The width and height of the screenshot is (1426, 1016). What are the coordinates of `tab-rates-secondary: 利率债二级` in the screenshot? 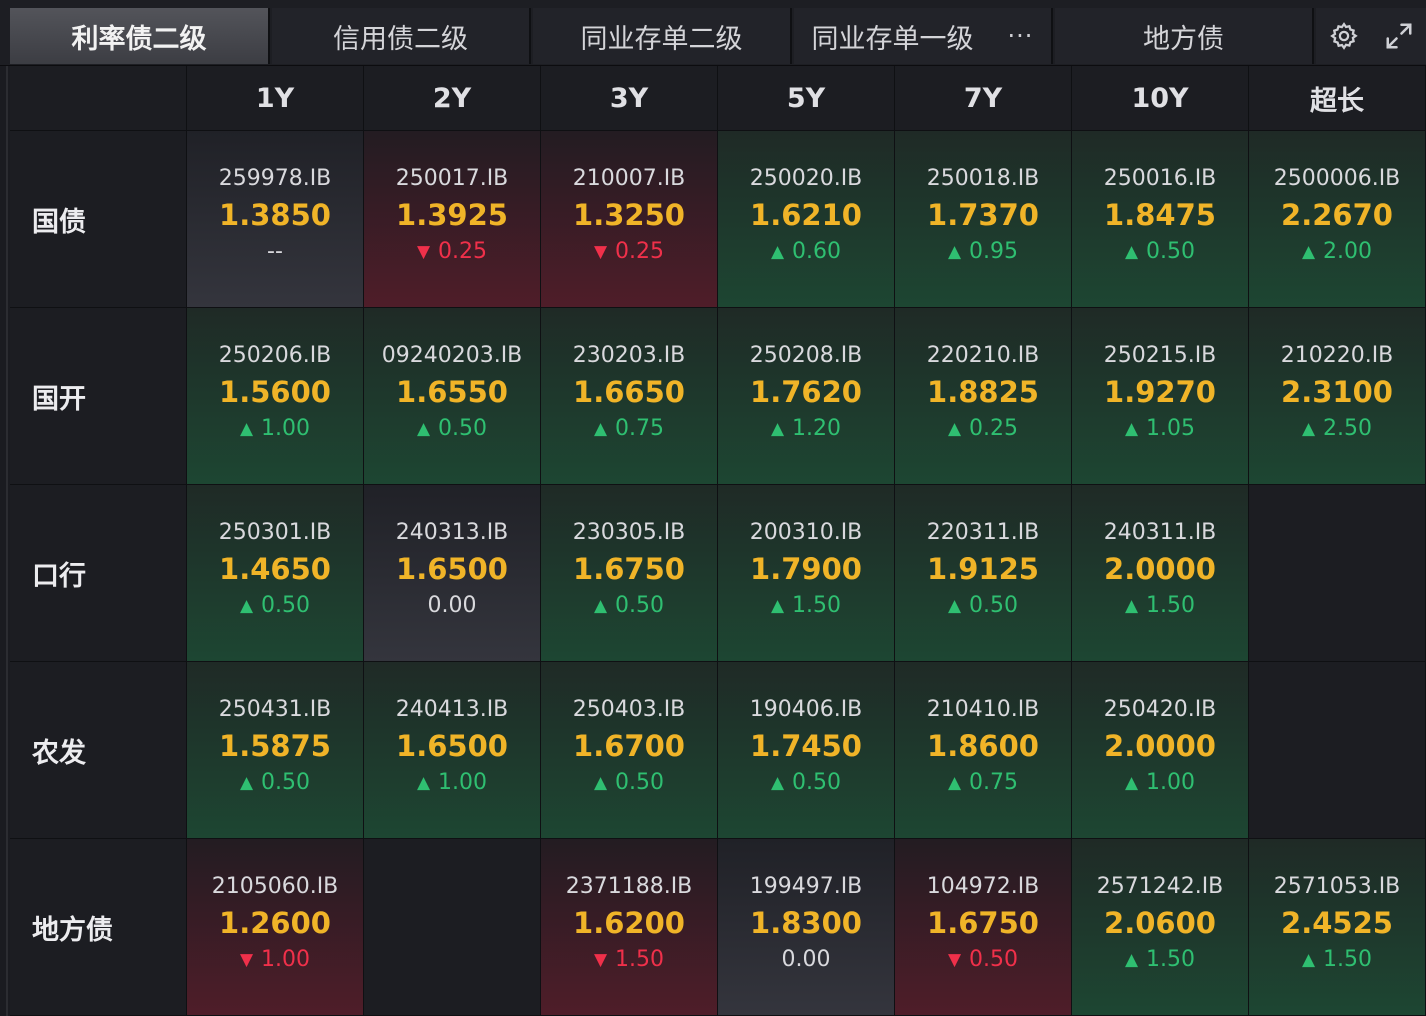 It's located at (140, 36).